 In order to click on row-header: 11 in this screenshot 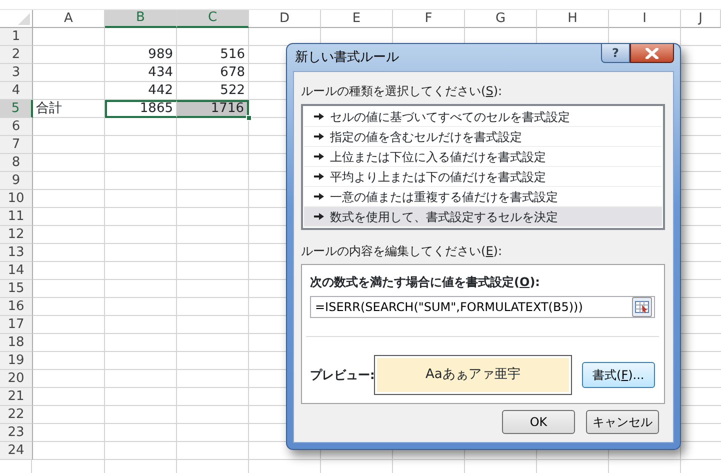, I will do `click(16, 217)`.